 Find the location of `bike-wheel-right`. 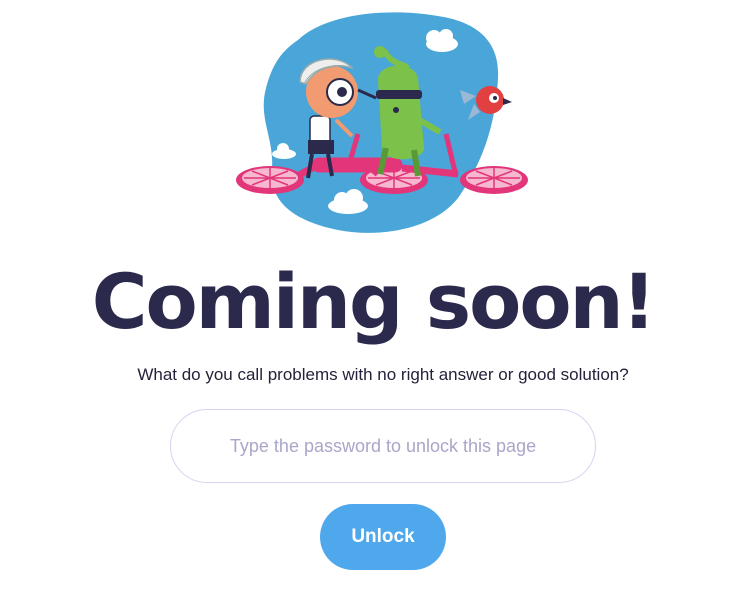

bike-wheel-right is located at coordinates (494, 180).